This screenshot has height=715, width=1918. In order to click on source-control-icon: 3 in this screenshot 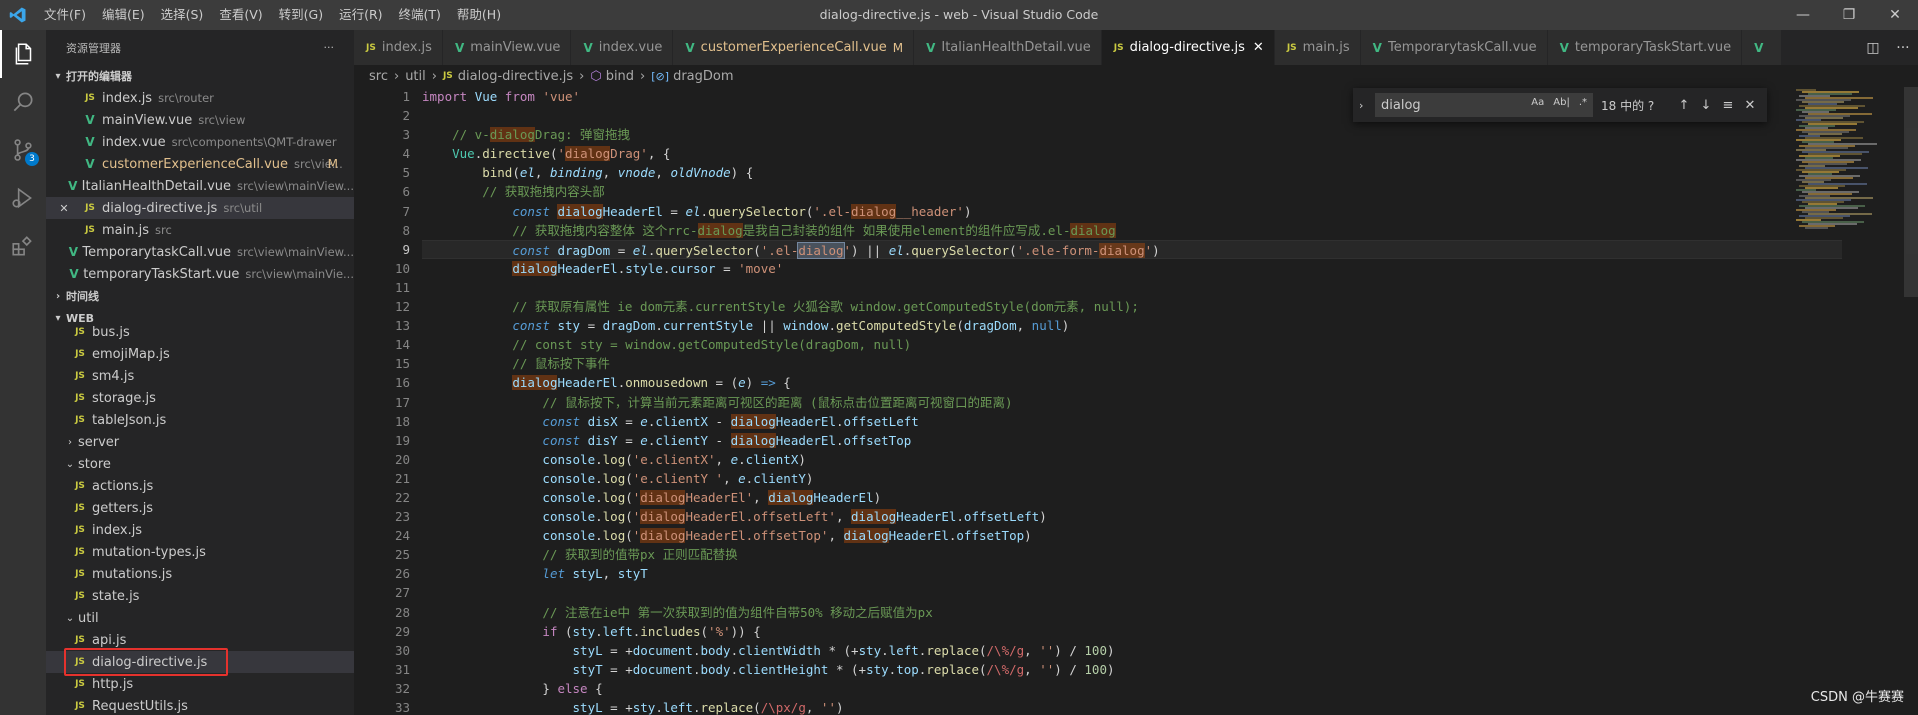, I will do `click(23, 150)`.